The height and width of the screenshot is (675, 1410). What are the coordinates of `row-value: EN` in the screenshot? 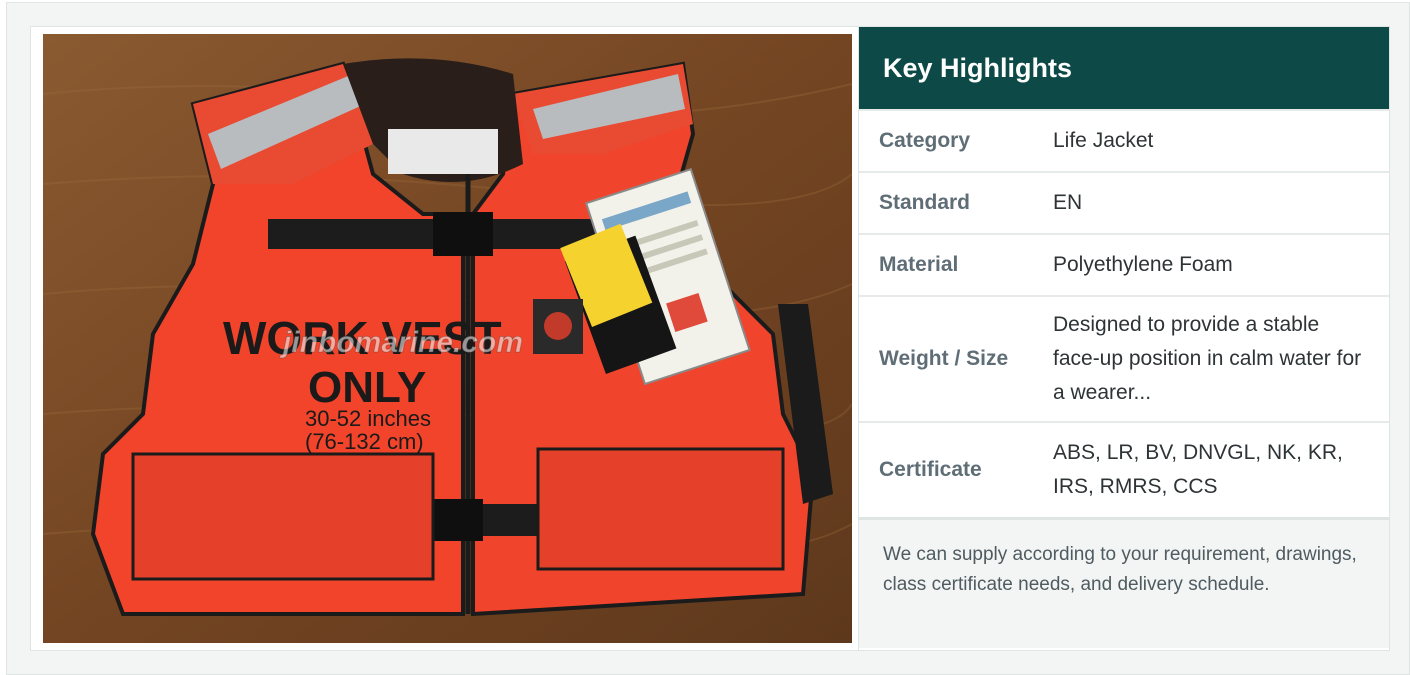 It's located at (1068, 202).